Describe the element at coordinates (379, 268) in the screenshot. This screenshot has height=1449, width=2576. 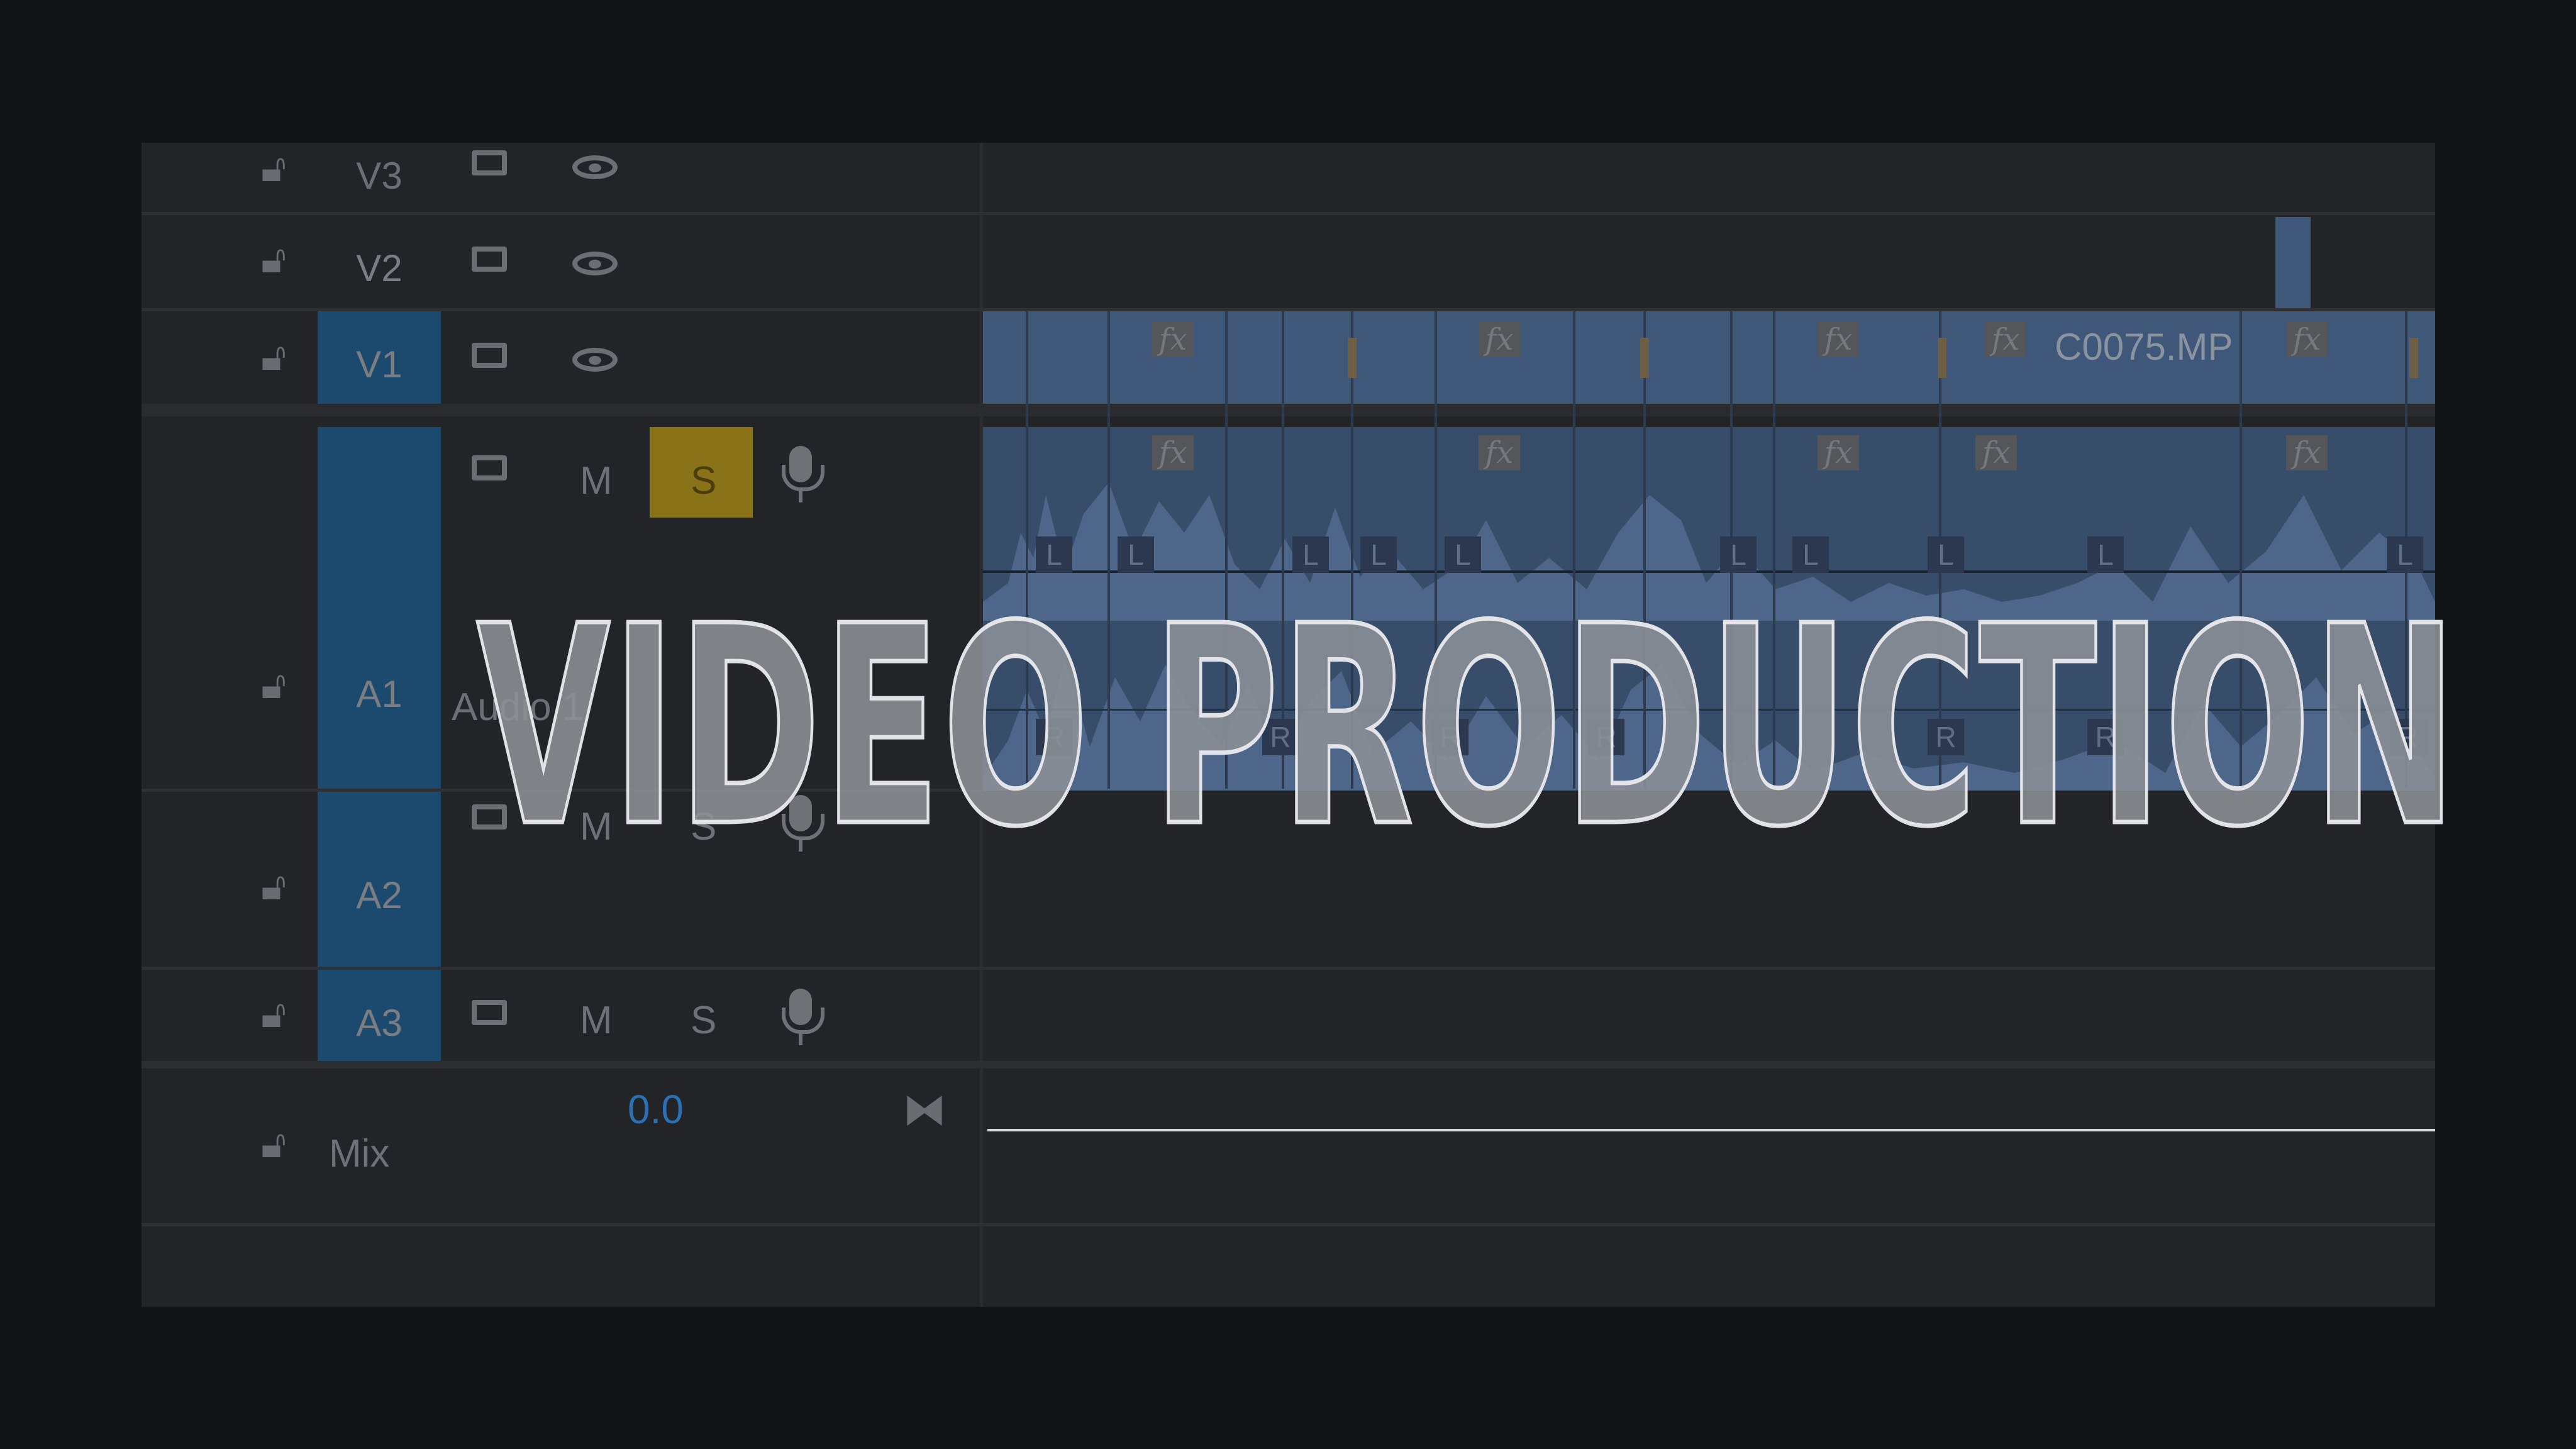
I see `track-name-v2: V2` at that location.